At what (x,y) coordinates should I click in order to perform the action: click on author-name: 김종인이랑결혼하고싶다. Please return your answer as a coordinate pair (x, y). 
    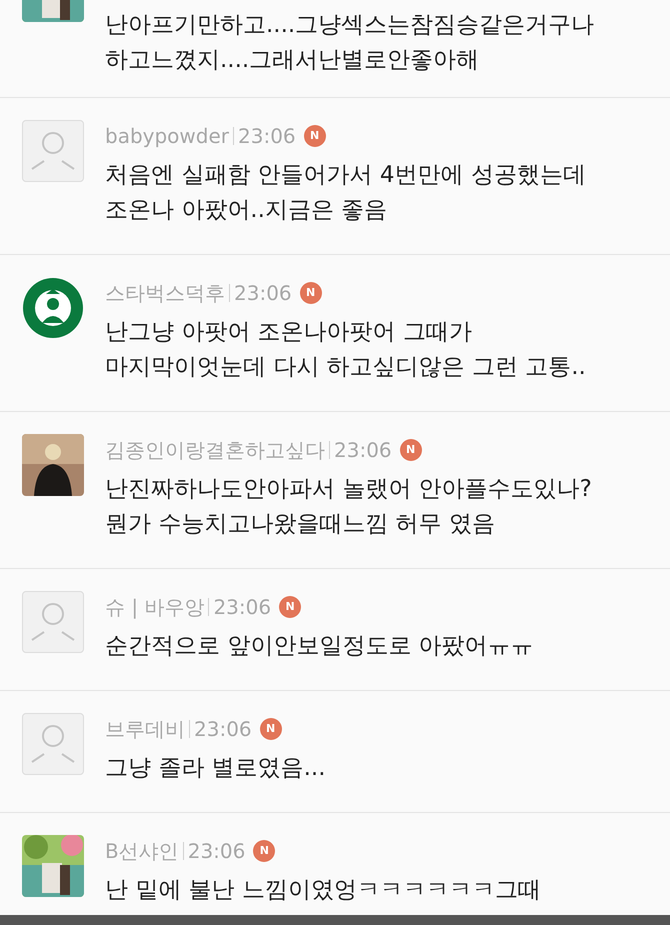
    Looking at the image, I should click on (215, 450).